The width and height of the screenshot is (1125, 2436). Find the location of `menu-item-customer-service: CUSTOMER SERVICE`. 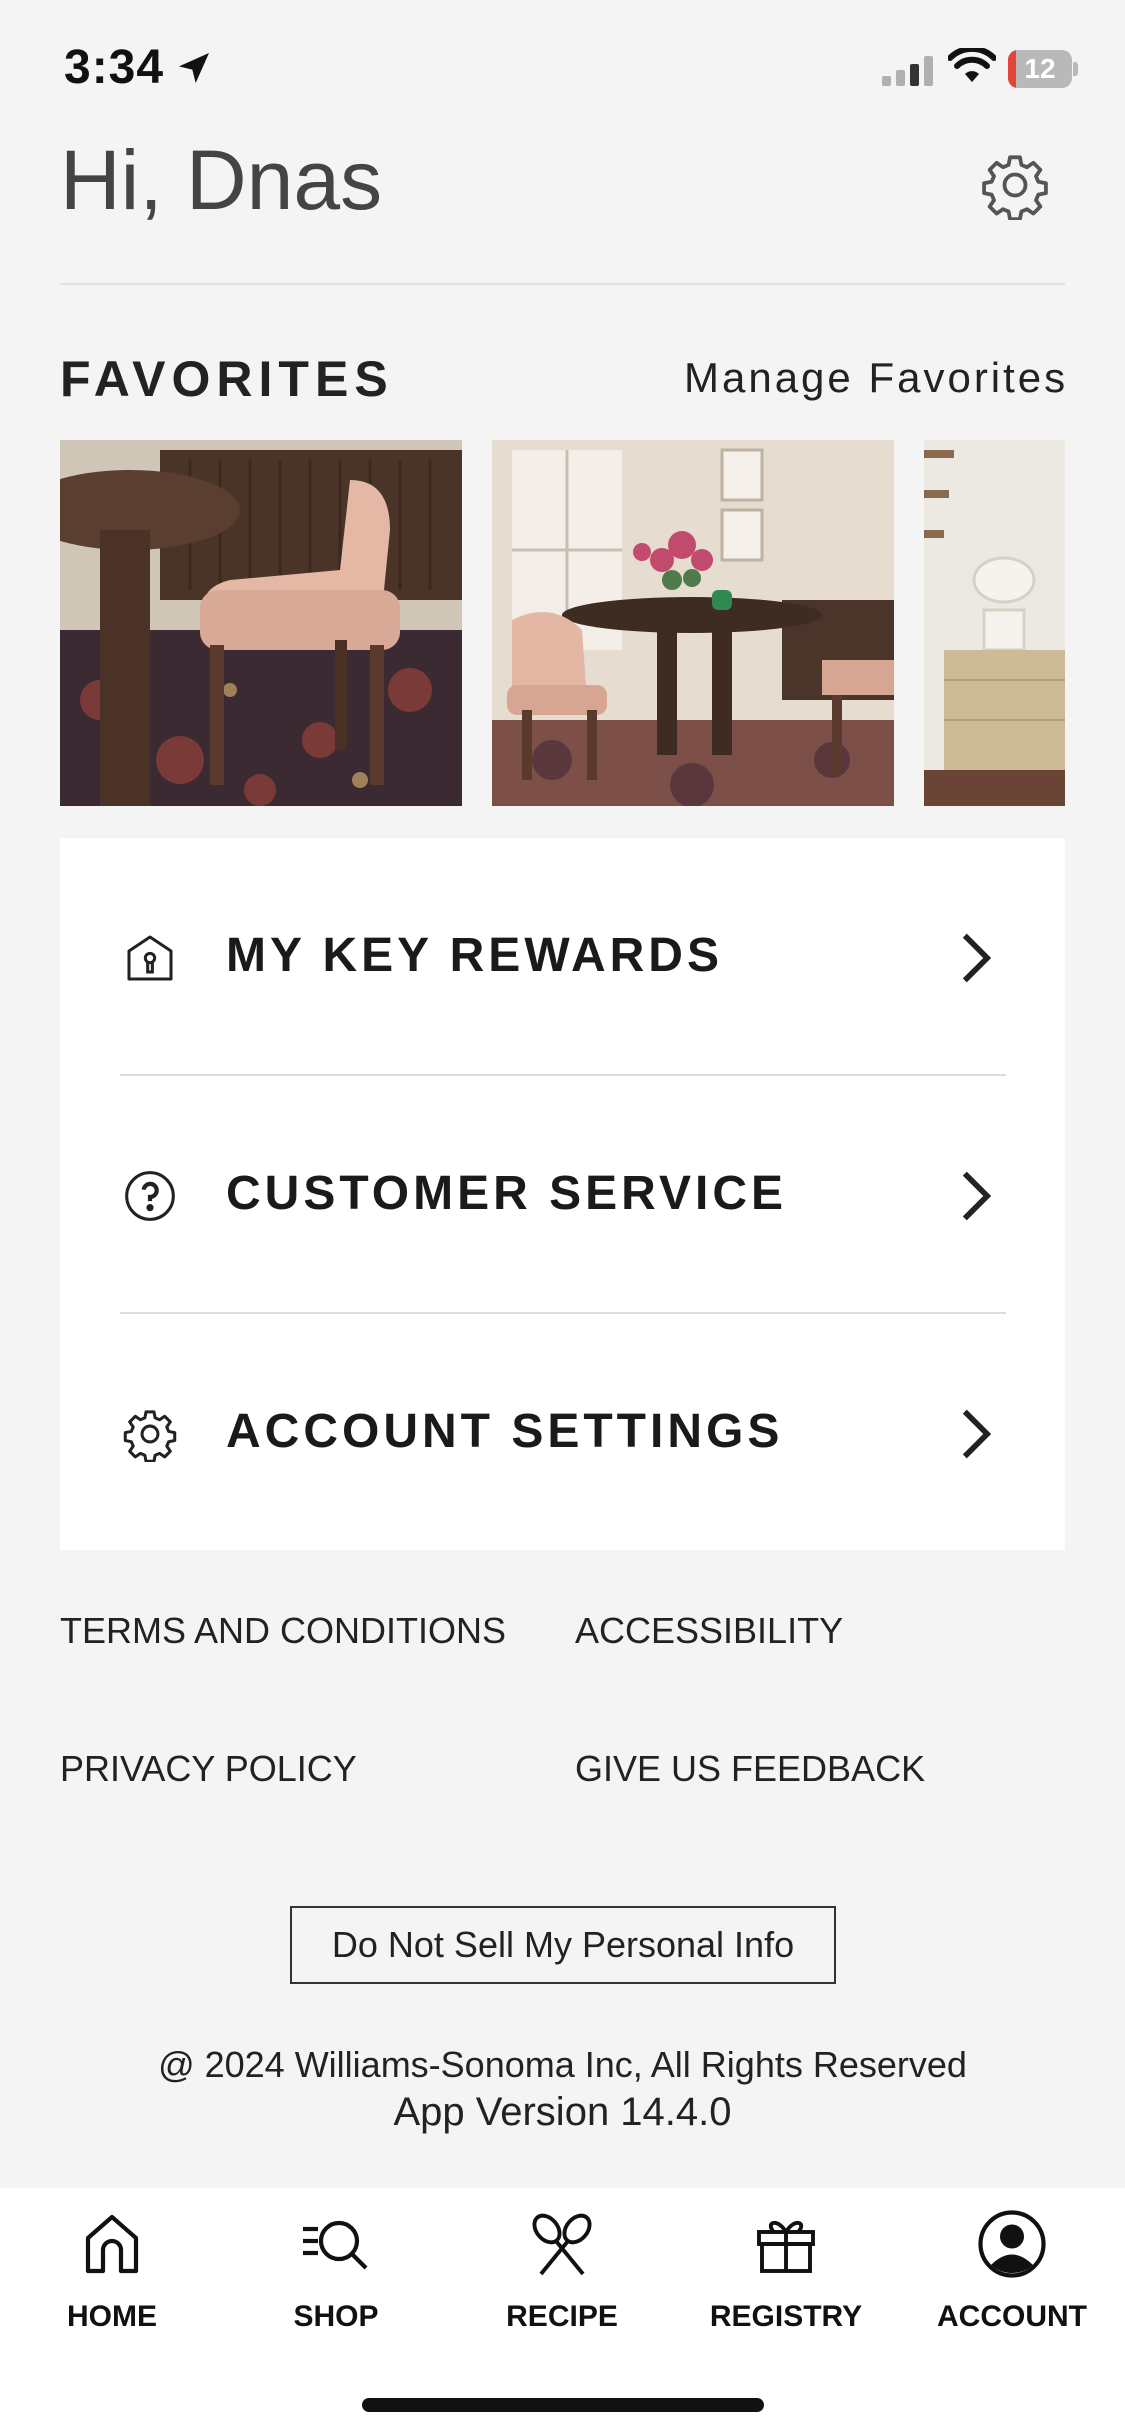

menu-item-customer-service: CUSTOMER SERVICE is located at coordinates (562, 1194).